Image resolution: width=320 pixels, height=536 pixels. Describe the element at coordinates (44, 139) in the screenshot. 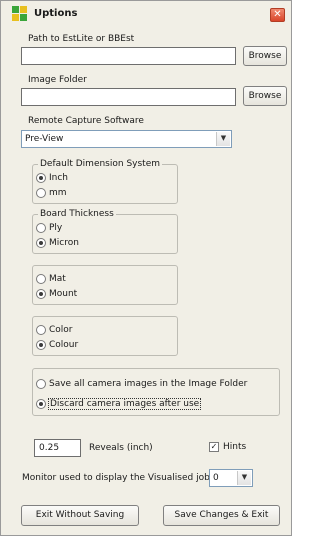

I see `capture-software-value: Pre-View` at that location.